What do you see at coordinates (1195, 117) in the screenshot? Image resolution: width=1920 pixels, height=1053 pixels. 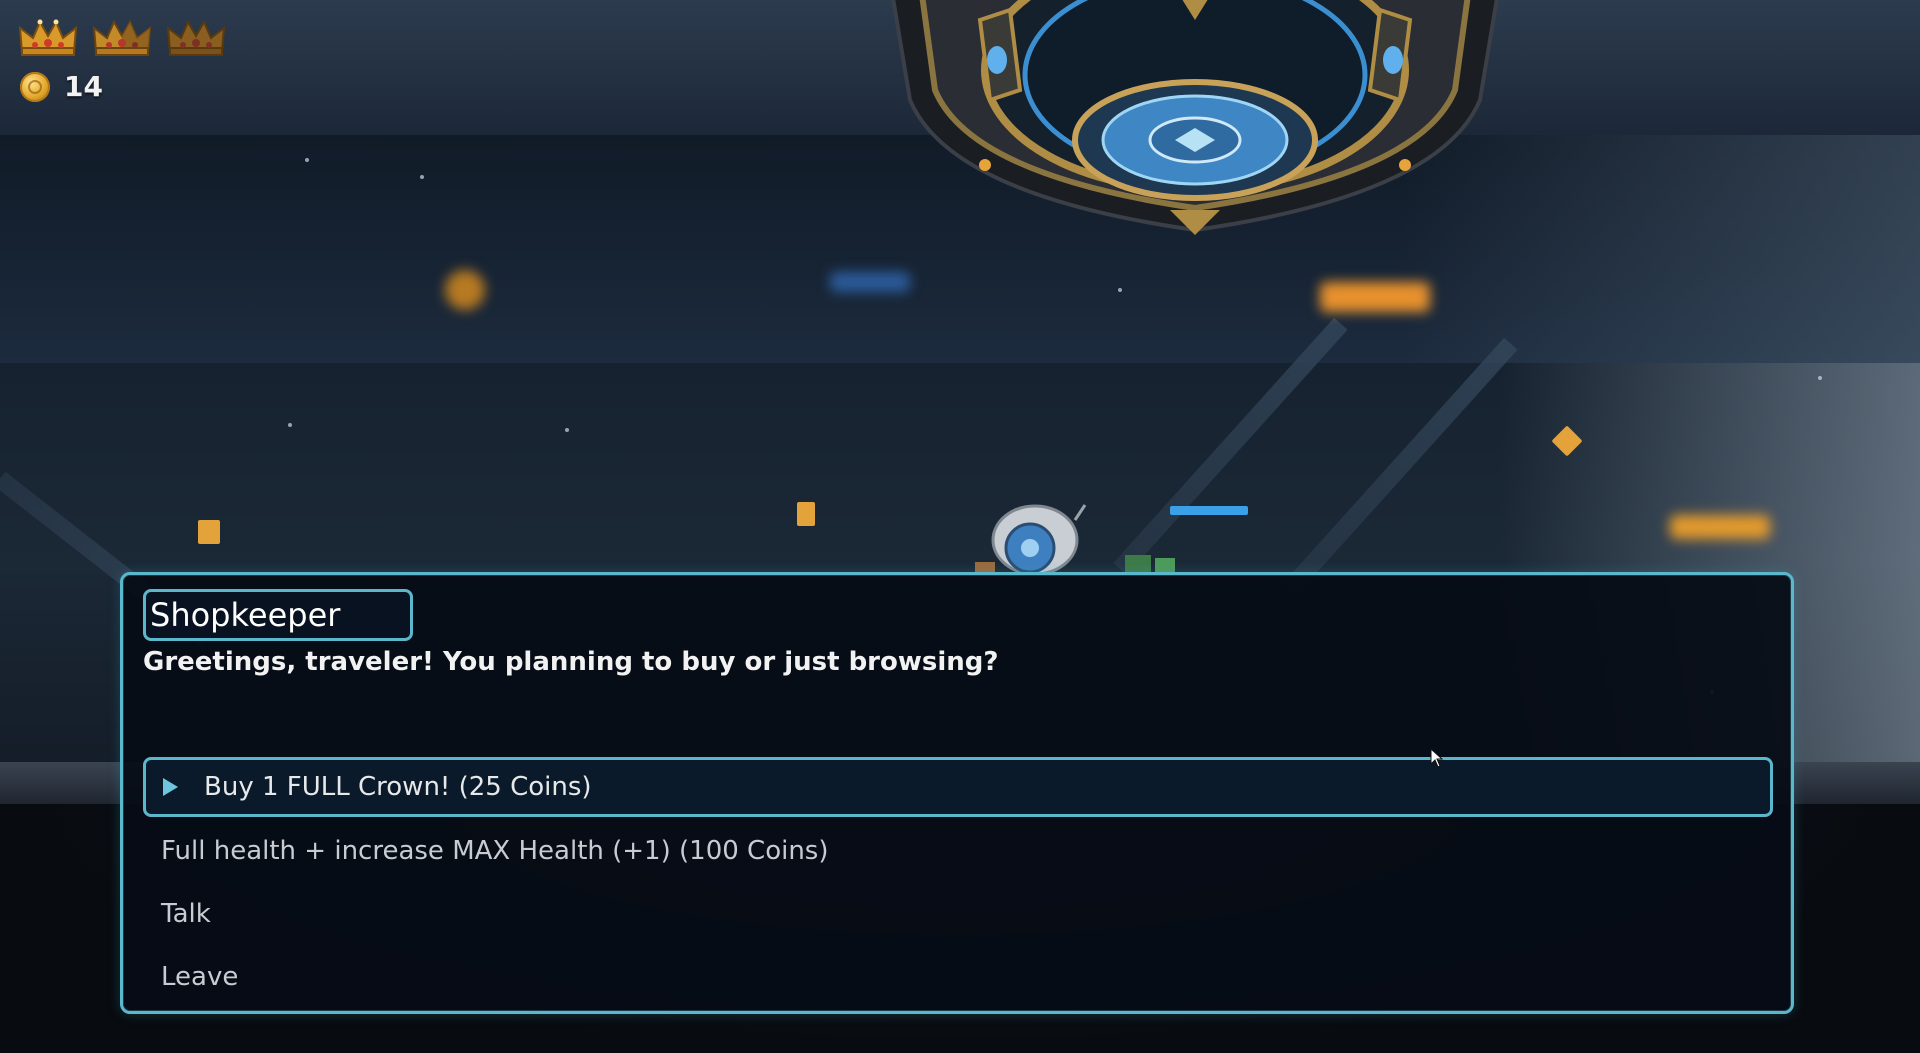 I see `ornate-ceiling-device` at bounding box center [1195, 117].